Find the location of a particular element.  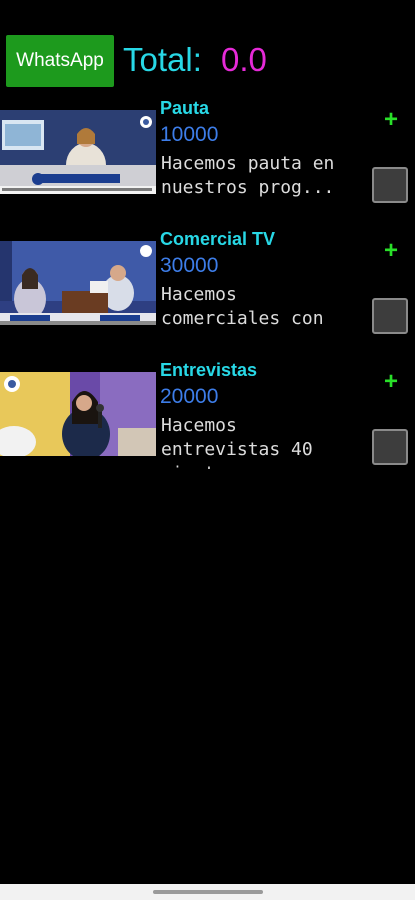

item-description: Hacemos comerciales con prenos is located at coordinates (242, 311).